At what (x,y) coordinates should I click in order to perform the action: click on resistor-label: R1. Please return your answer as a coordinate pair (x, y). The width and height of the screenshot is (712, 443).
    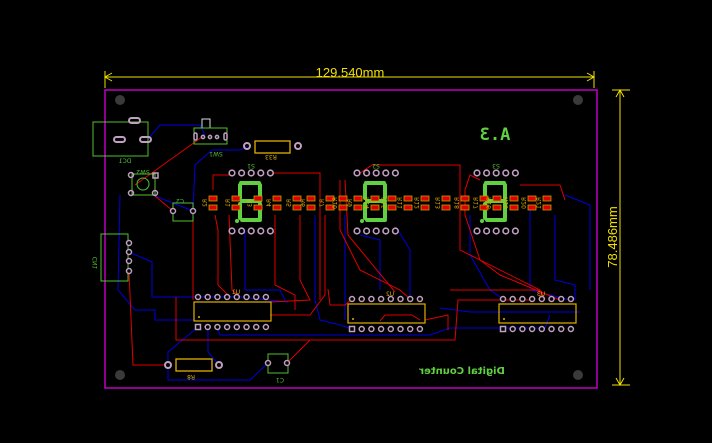
    Looking at the image, I should click on (228, 203).